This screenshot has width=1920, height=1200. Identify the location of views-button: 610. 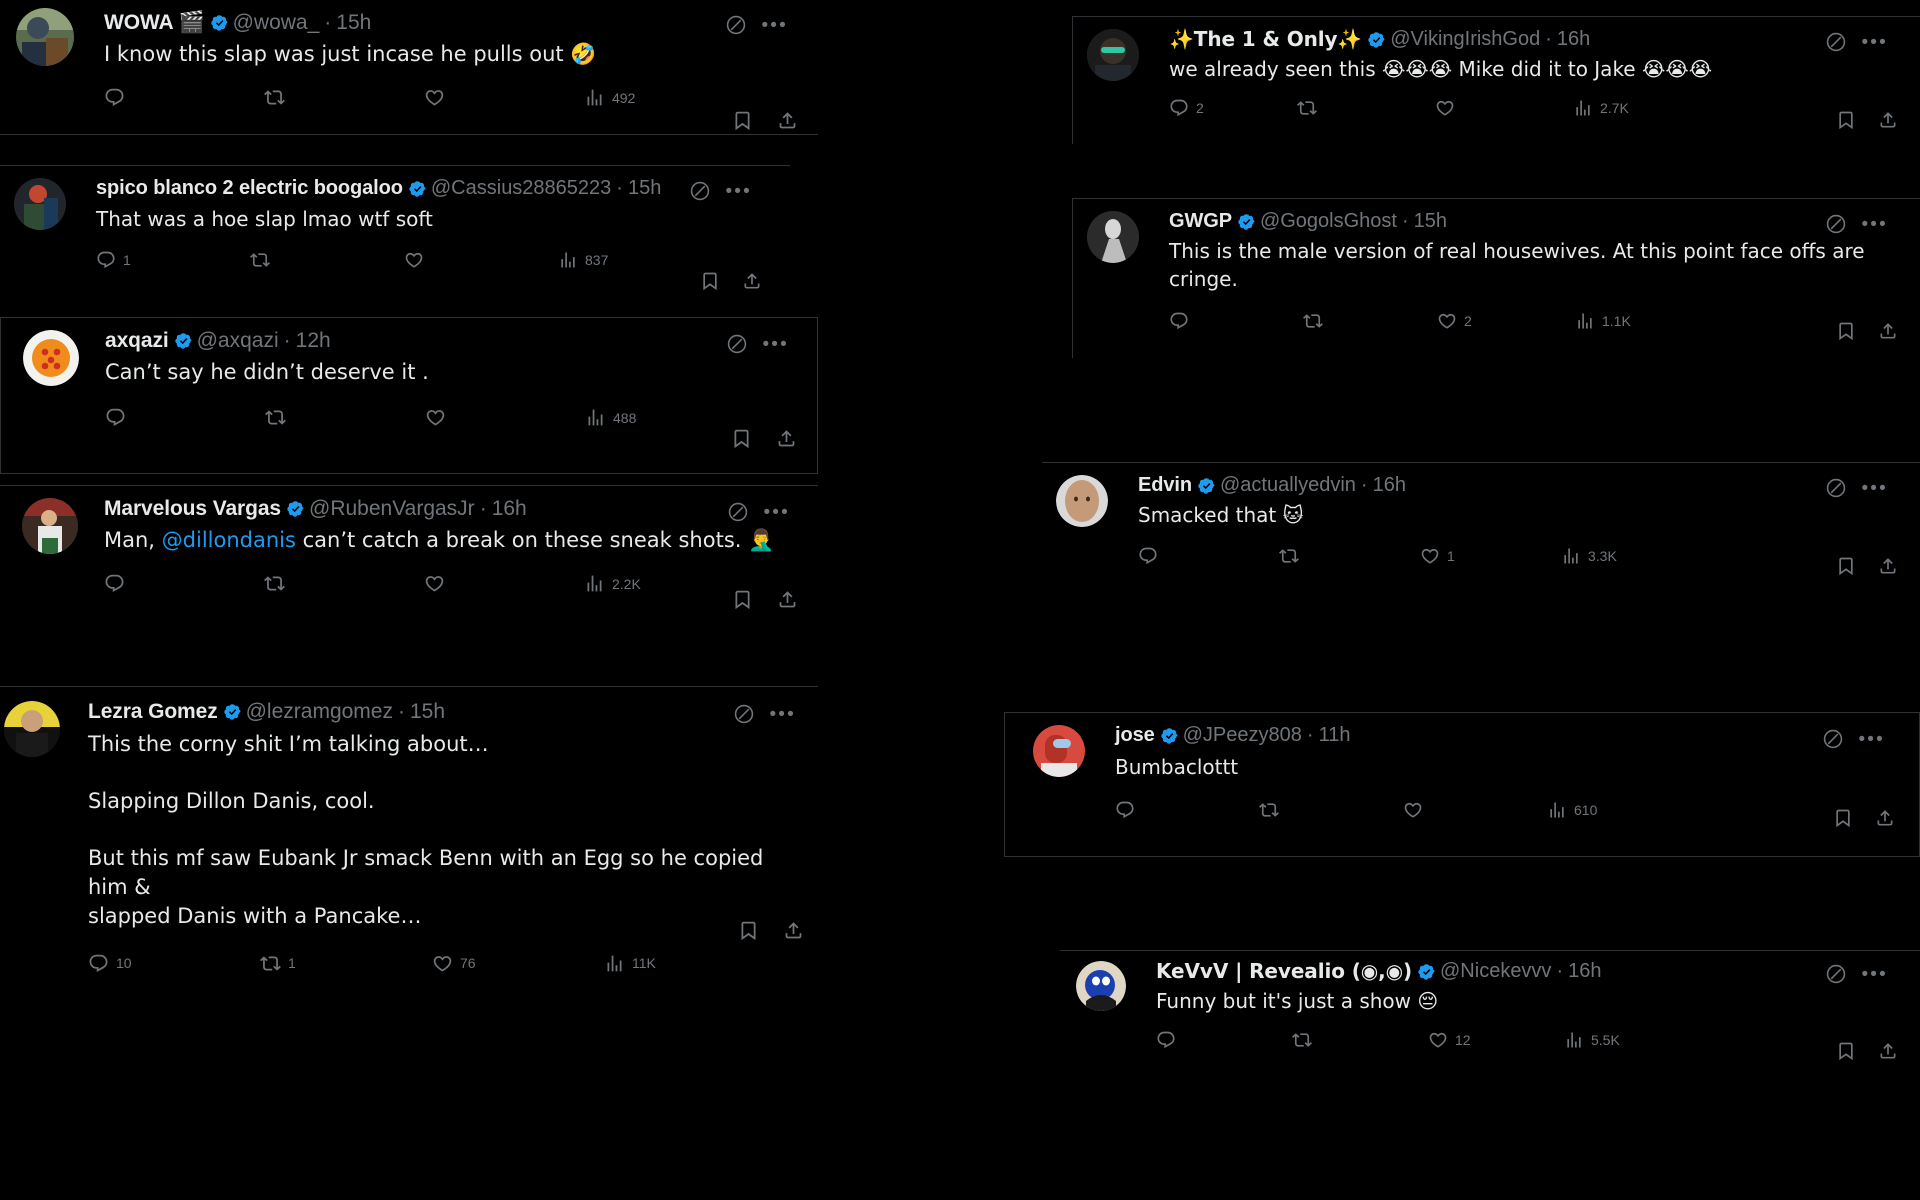
(1627, 810).